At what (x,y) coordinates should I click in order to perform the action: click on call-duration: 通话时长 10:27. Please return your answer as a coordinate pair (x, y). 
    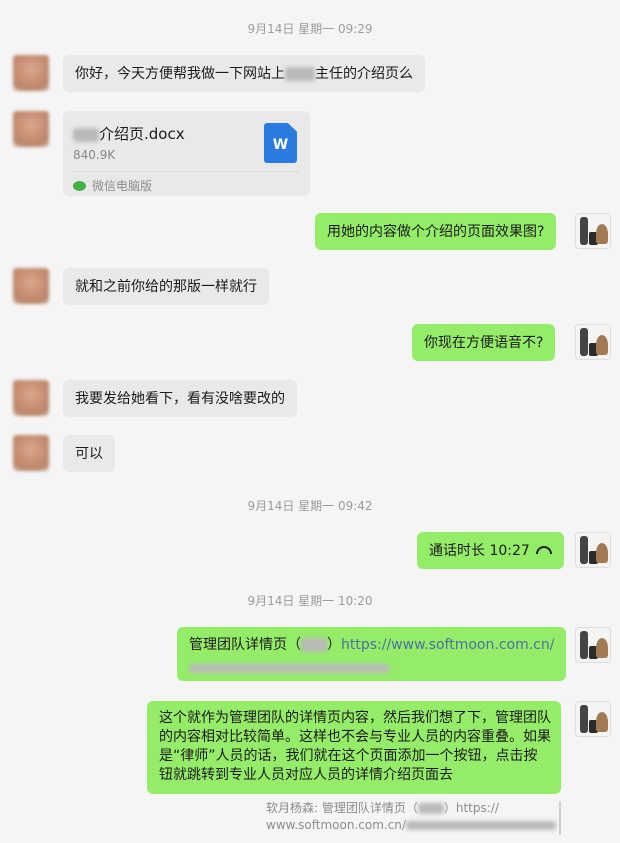
    Looking at the image, I should click on (479, 551).